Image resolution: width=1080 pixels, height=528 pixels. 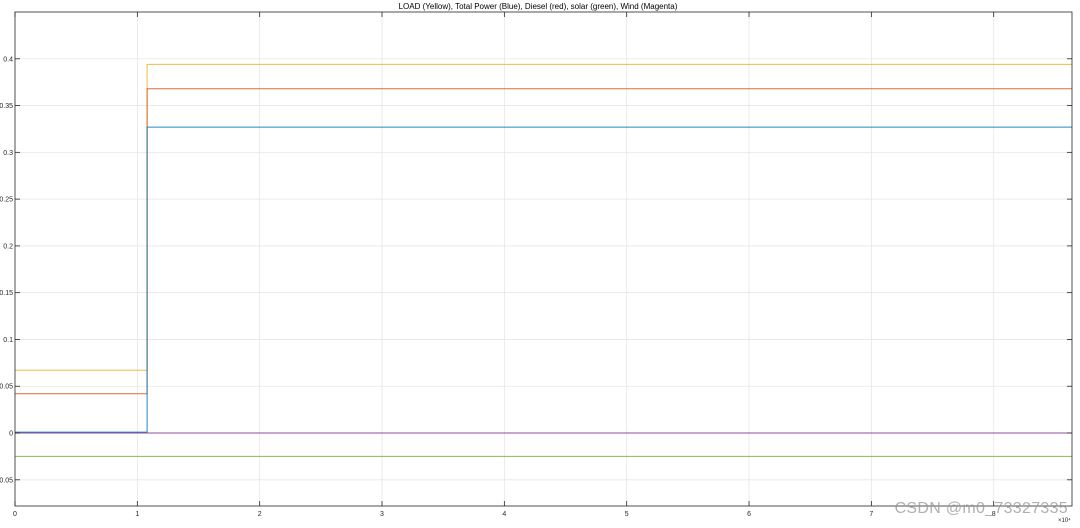 I want to click on x-tick-label: 4, so click(x=504, y=514).